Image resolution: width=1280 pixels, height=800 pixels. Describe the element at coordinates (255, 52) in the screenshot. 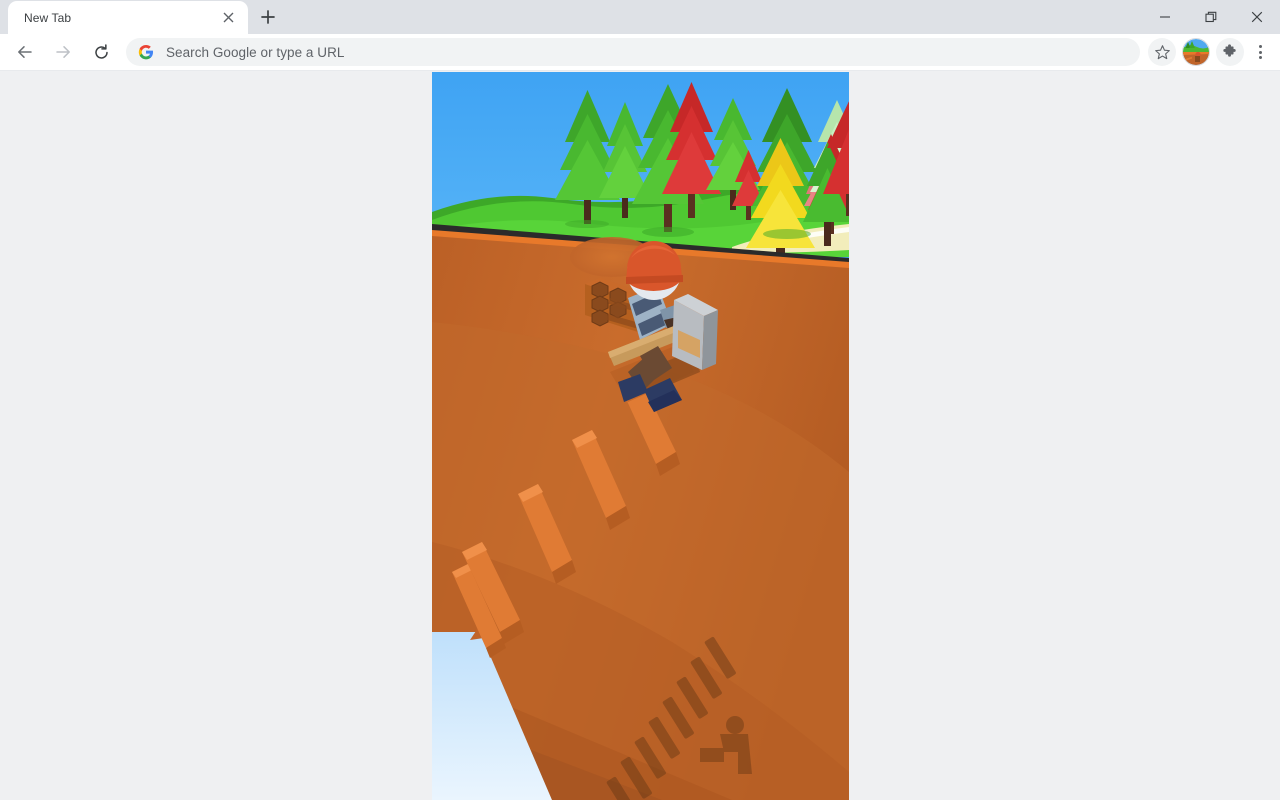

I see `omnibox-placeholder: Search Google or type a URL` at that location.